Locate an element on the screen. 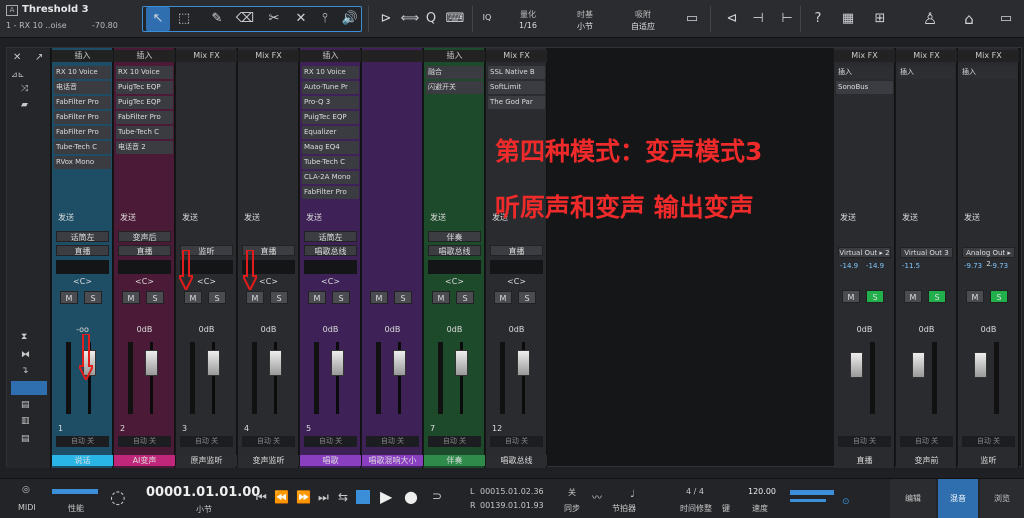  range-tool-icon: ⬚ is located at coordinates (184, 19).